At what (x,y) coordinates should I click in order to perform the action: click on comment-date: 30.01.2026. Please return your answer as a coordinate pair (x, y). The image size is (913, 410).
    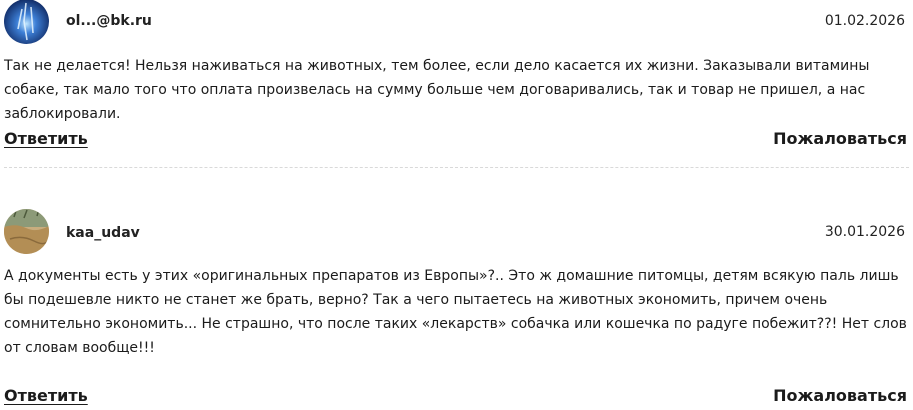
    Looking at the image, I should click on (864, 232).